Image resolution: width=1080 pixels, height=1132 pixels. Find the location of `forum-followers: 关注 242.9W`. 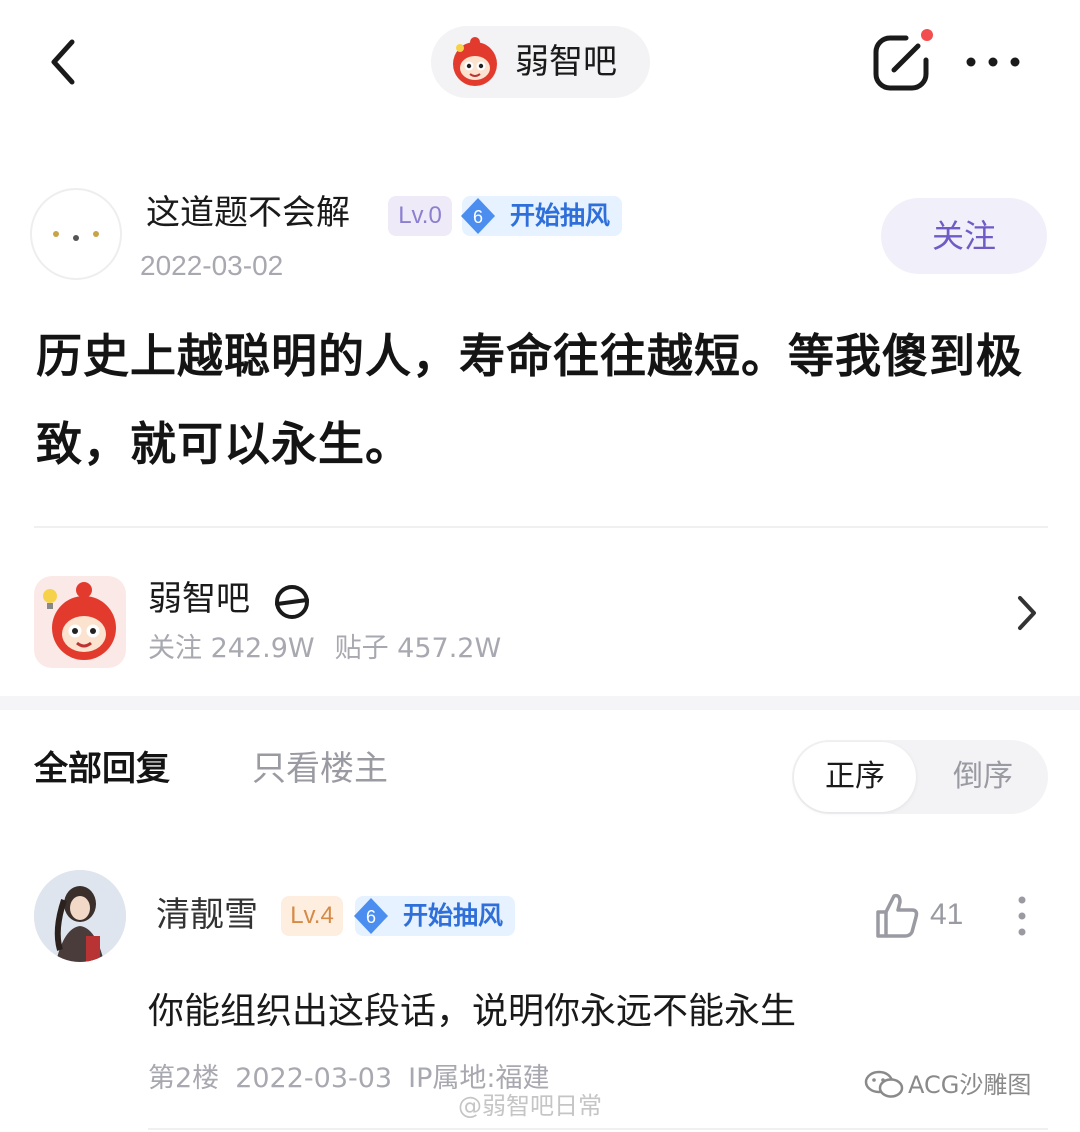

forum-followers: 关注 242.9W is located at coordinates (231, 648).